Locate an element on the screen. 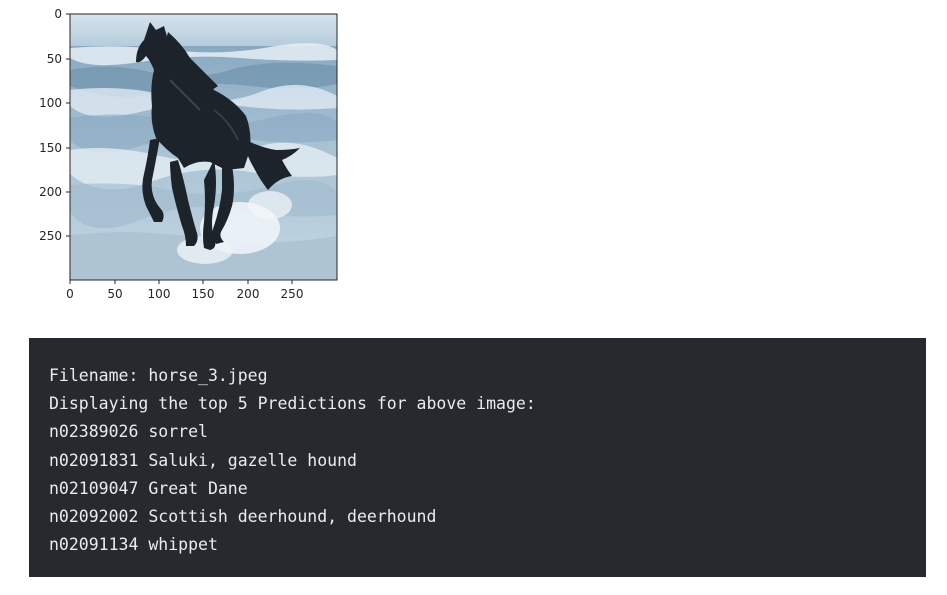 The image size is (947, 595). x-axis: 0 50 100 150 200 250 is located at coordinates (184, 290).